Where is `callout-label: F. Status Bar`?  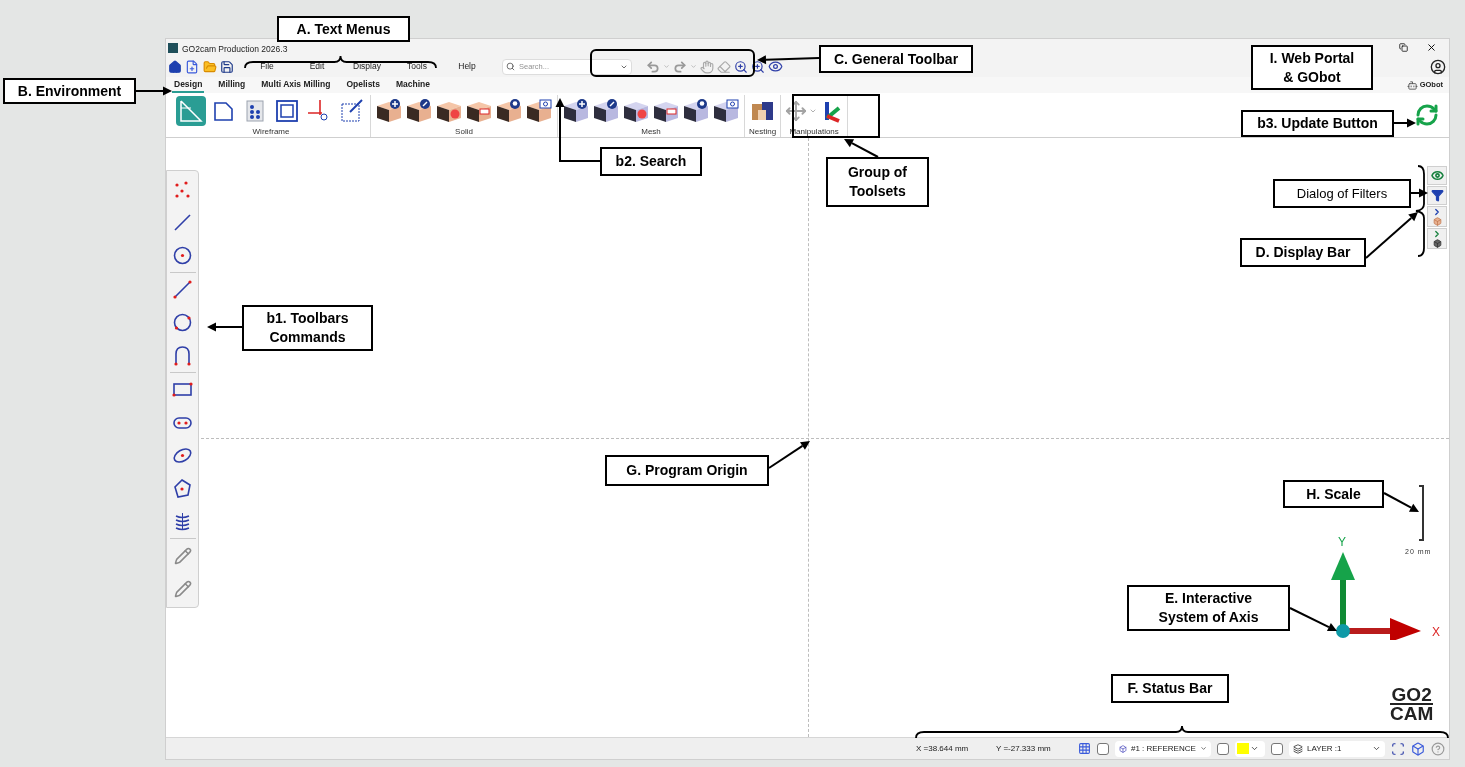 callout-label: F. Status Bar is located at coordinates (1170, 688).